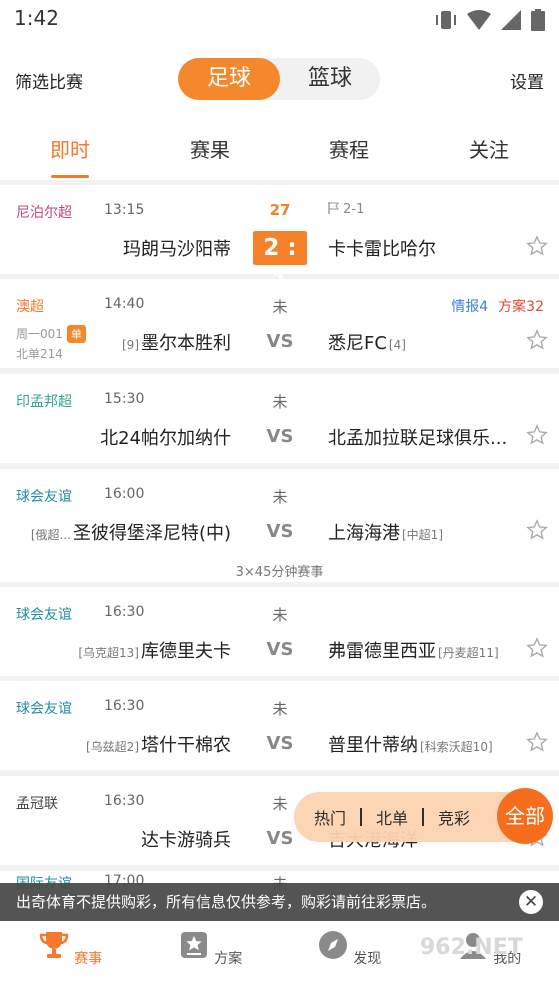 Image resolution: width=559 pixels, height=993 pixels. I want to click on home-team: 达卡游骑兵, so click(186, 840).